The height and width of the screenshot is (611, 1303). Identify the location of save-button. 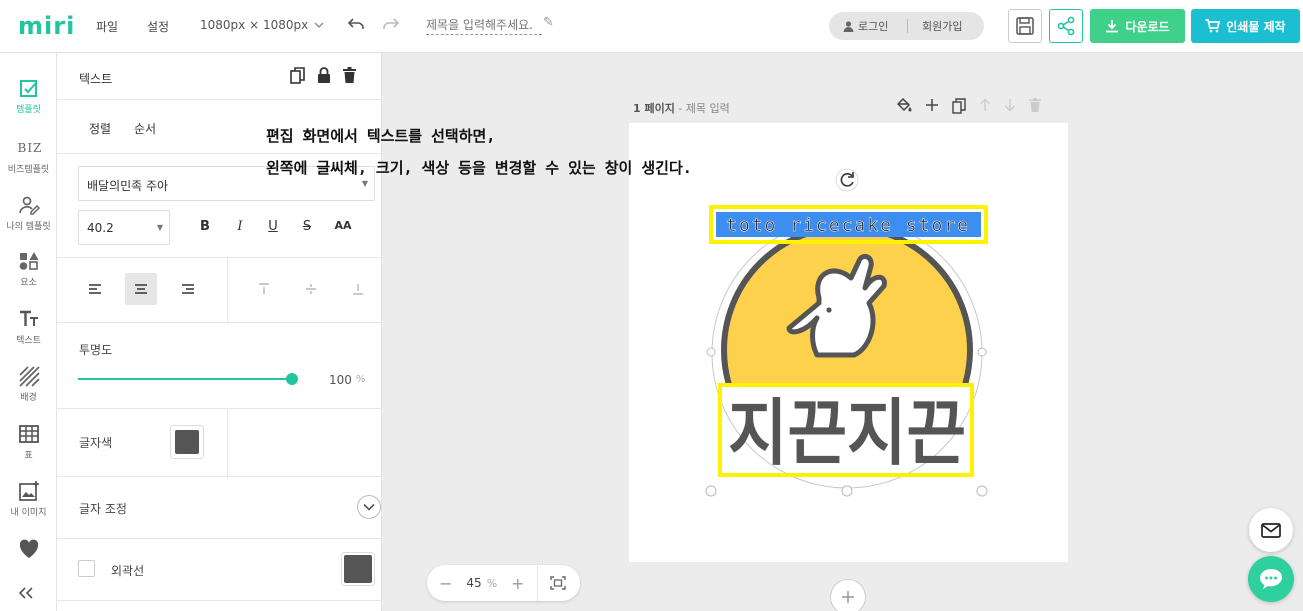
(1025, 26).